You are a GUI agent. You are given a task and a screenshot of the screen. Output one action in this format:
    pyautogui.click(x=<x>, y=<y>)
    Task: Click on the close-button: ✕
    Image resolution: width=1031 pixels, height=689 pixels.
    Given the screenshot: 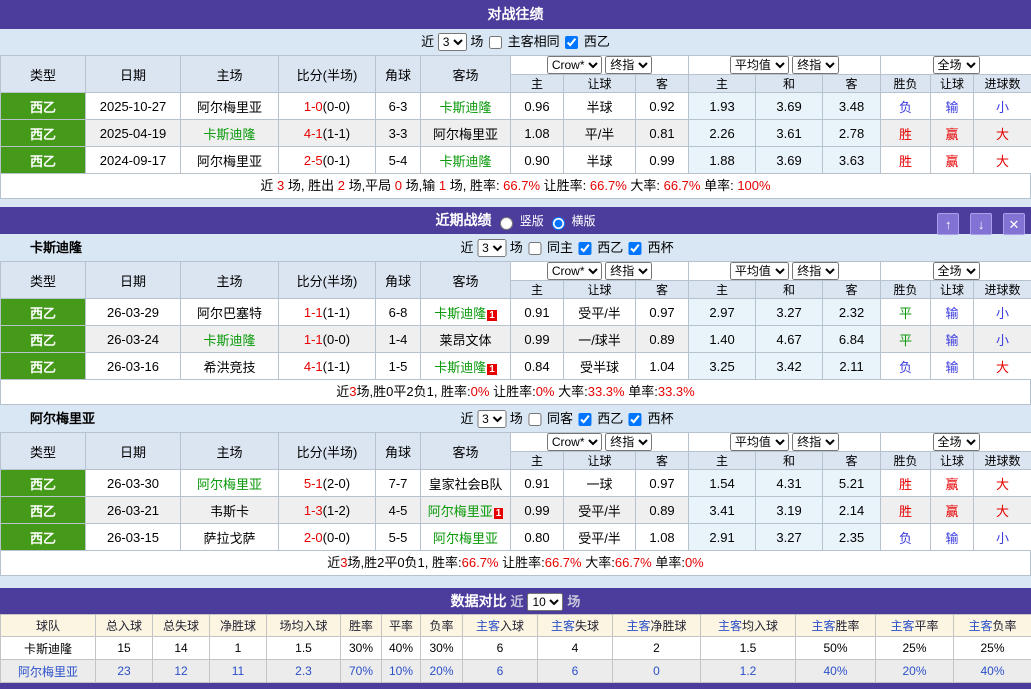 What is the action you would take?
    pyautogui.click(x=1014, y=224)
    